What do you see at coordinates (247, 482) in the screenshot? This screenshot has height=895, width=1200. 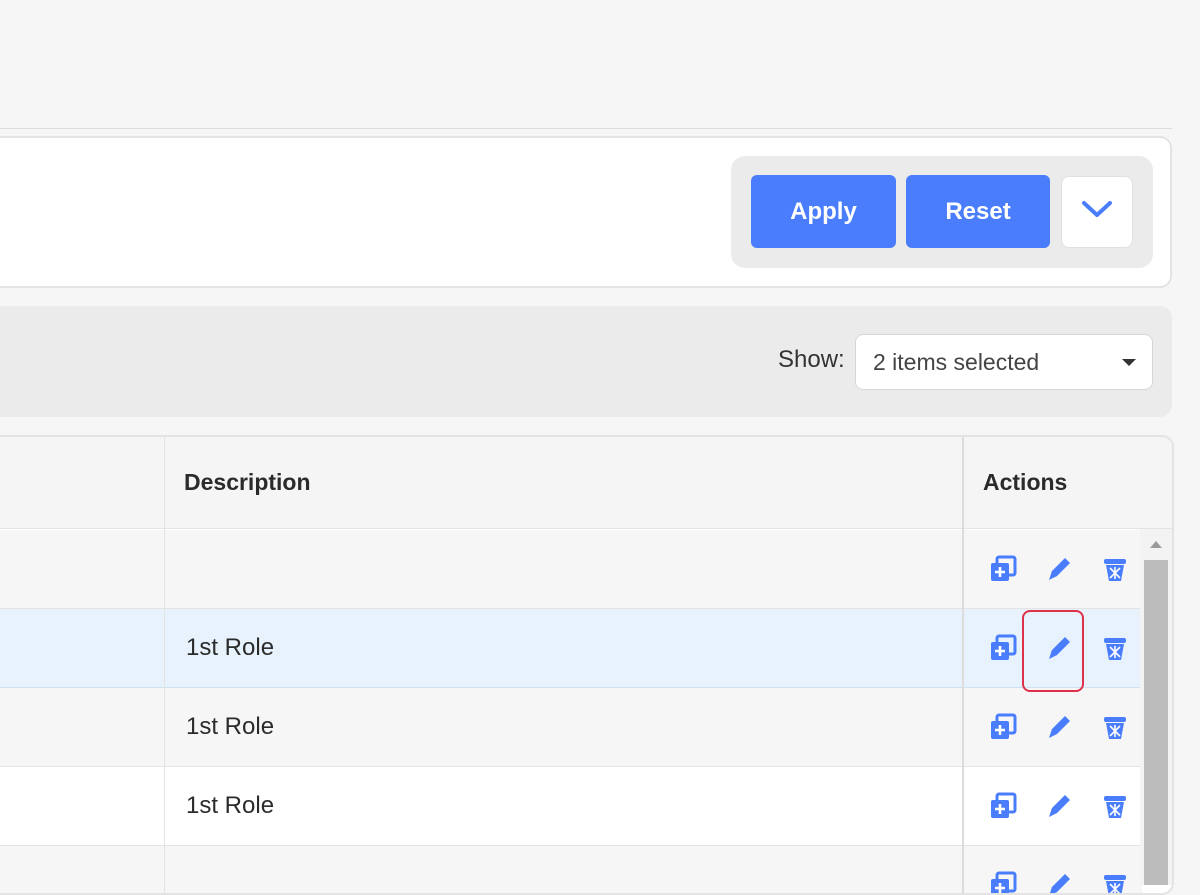 I see `header-description: Description` at bounding box center [247, 482].